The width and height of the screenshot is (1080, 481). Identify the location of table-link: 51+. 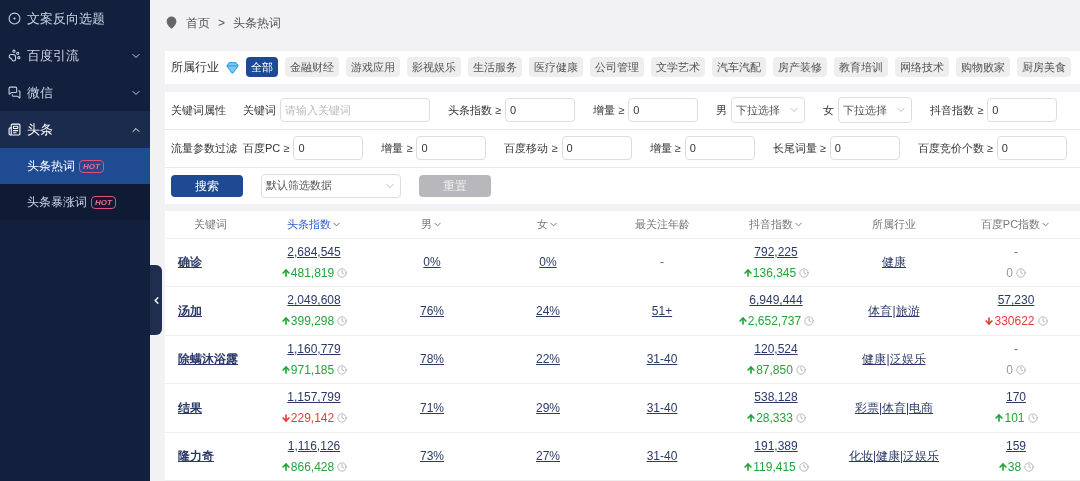
(662, 310).